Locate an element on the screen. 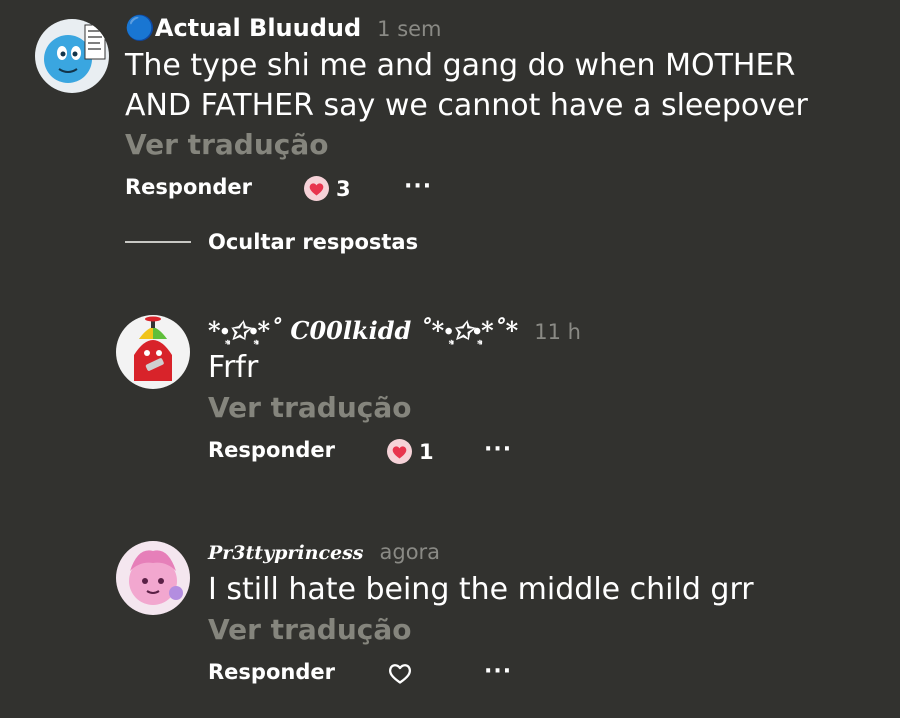  like-button is located at coordinates (400, 673).